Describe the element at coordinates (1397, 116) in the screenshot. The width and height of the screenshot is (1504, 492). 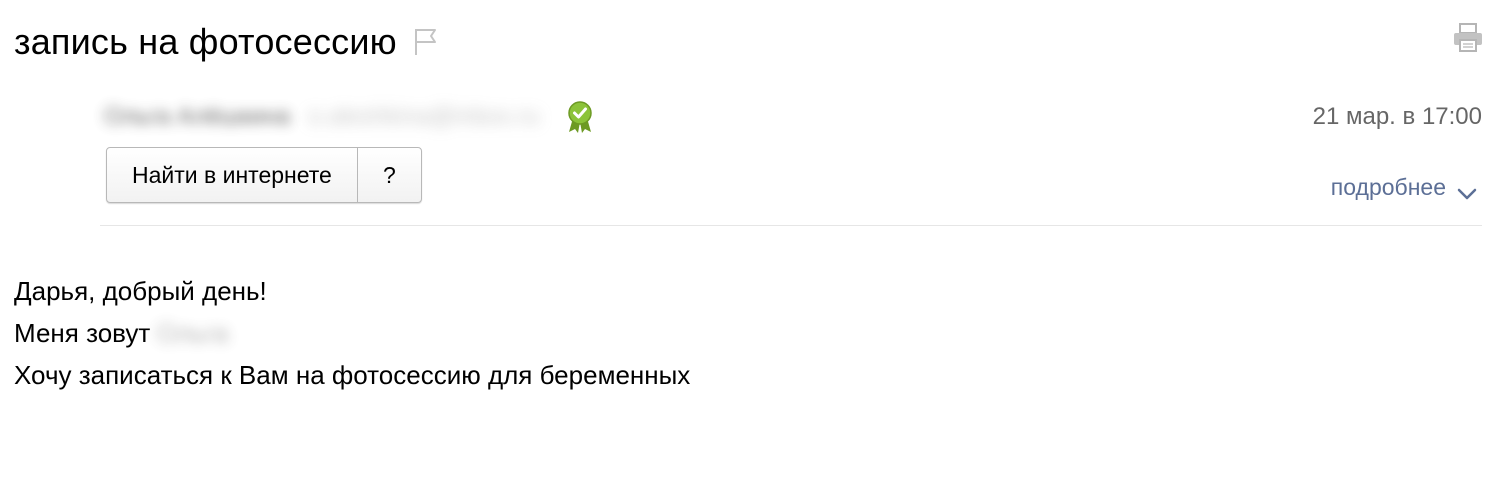
I see `message-date: 21 мар. в 17:00` at that location.